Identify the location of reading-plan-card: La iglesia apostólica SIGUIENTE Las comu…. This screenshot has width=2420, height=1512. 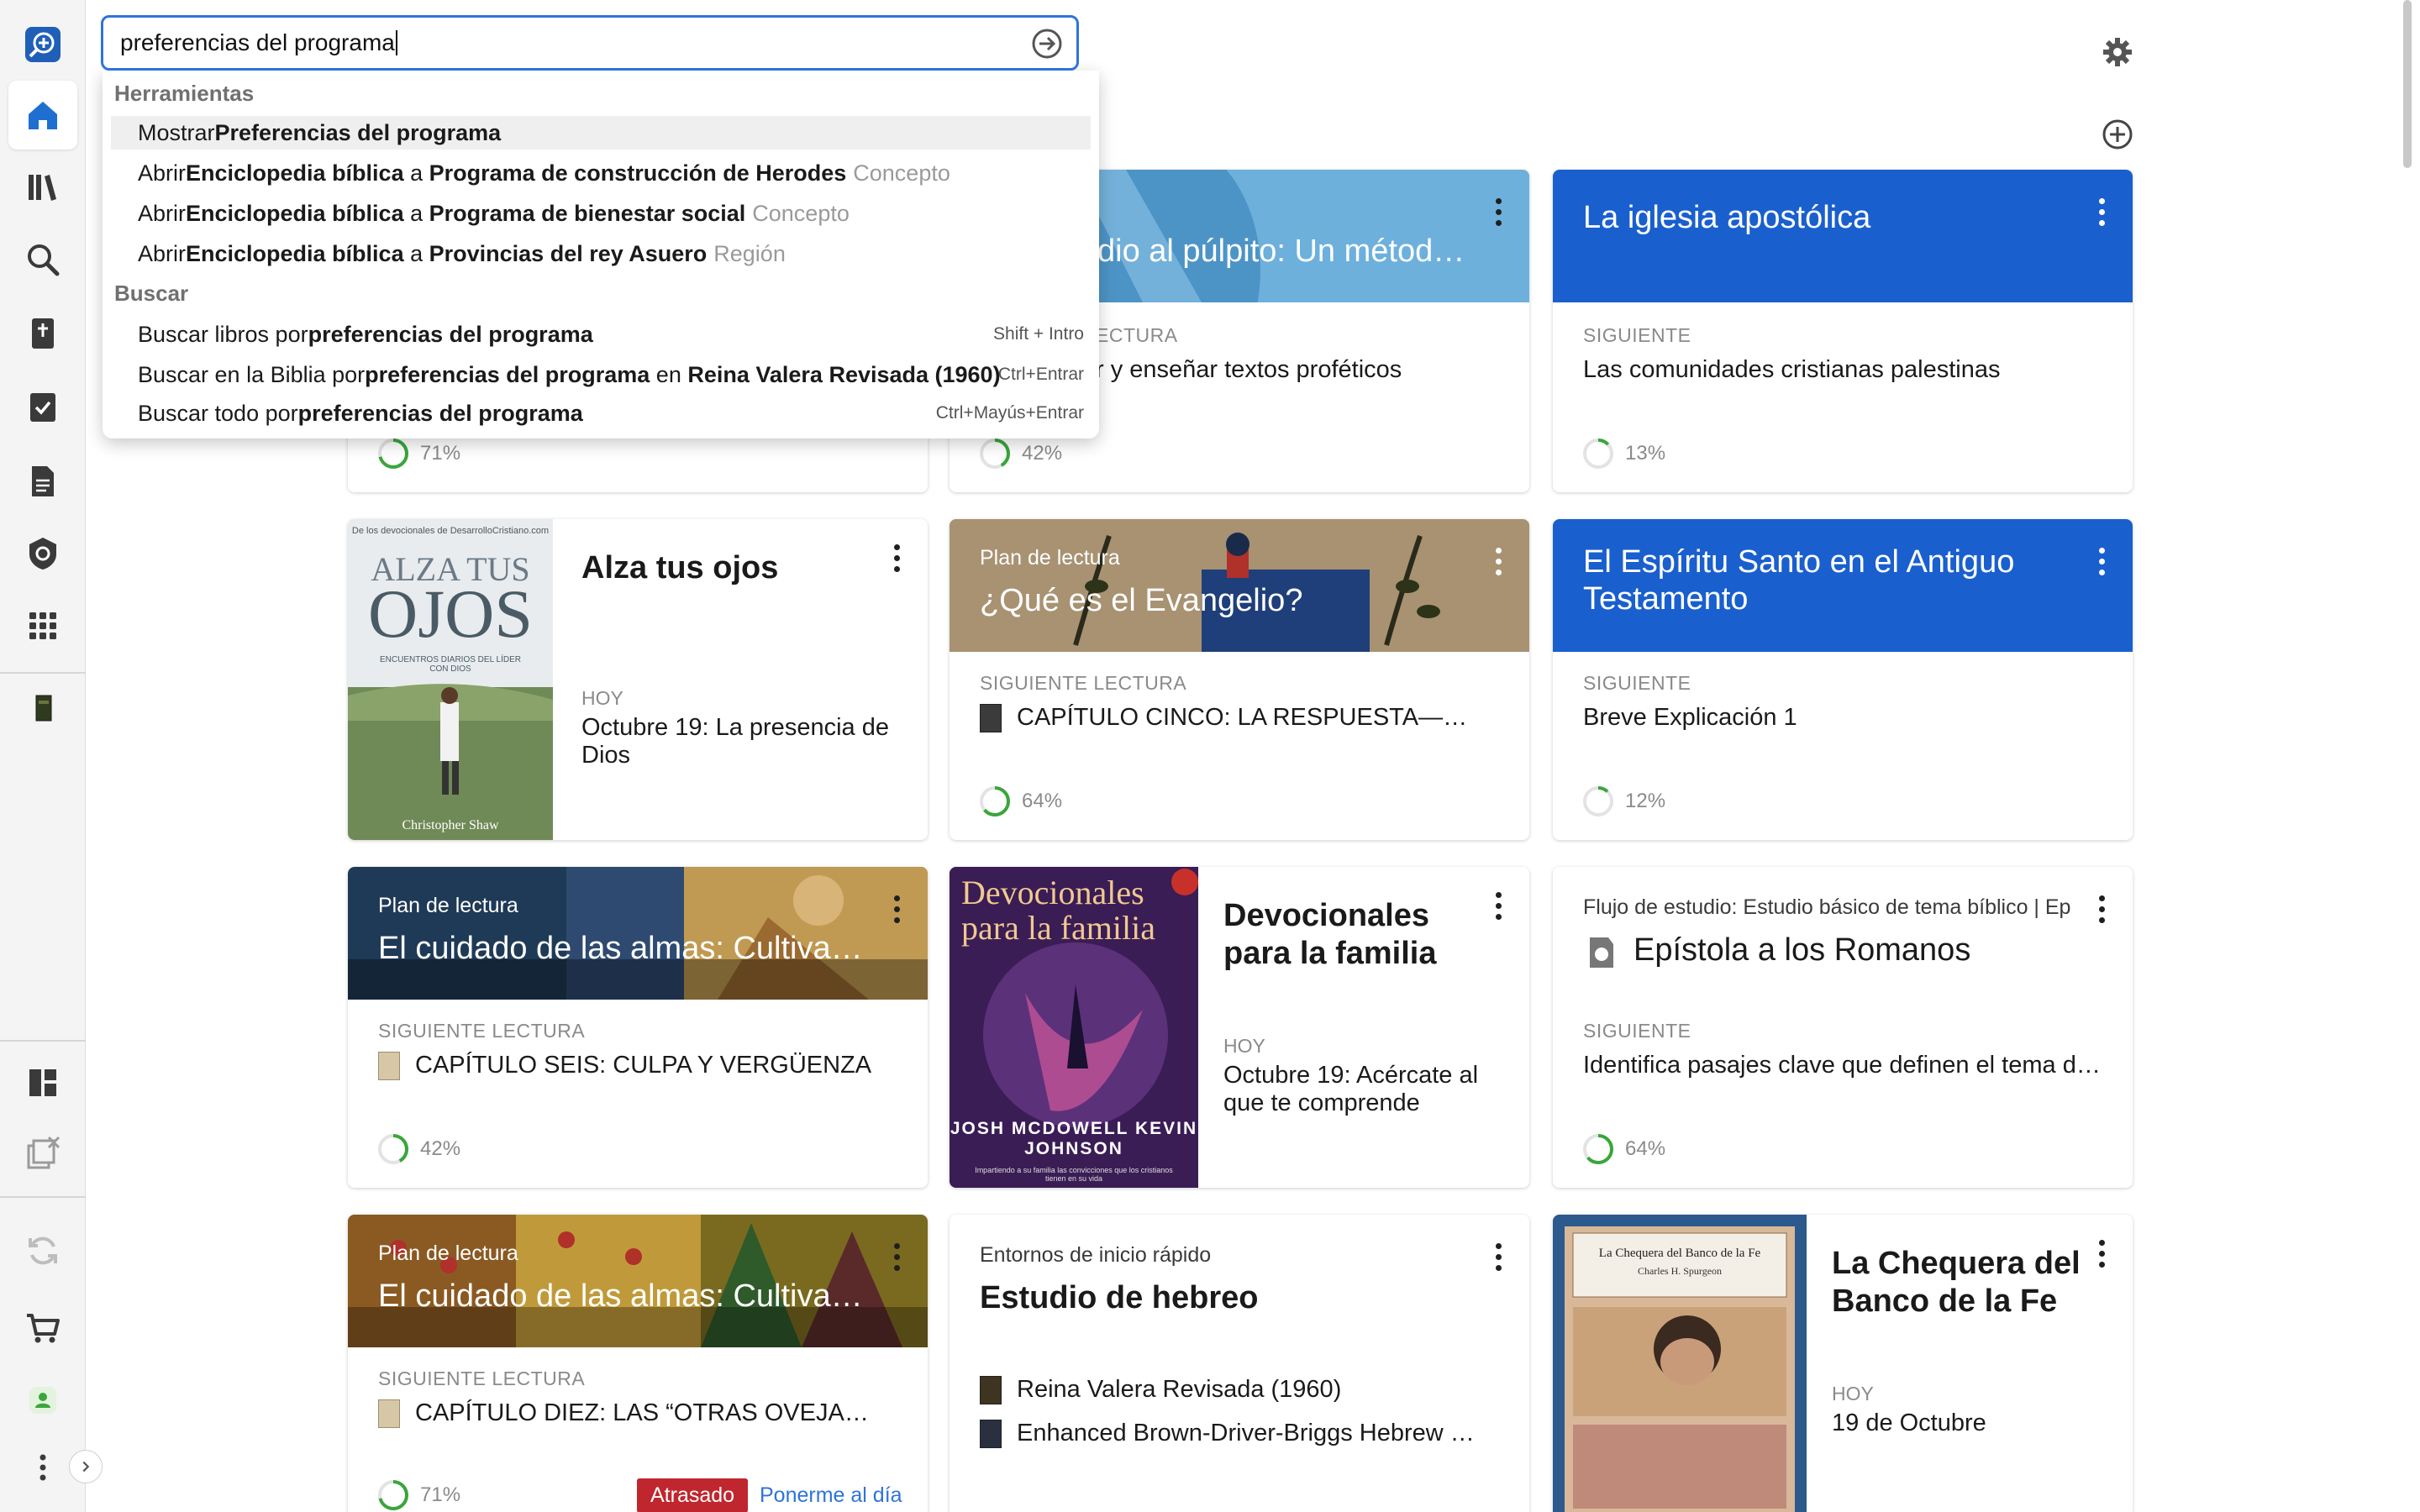
(1843, 331).